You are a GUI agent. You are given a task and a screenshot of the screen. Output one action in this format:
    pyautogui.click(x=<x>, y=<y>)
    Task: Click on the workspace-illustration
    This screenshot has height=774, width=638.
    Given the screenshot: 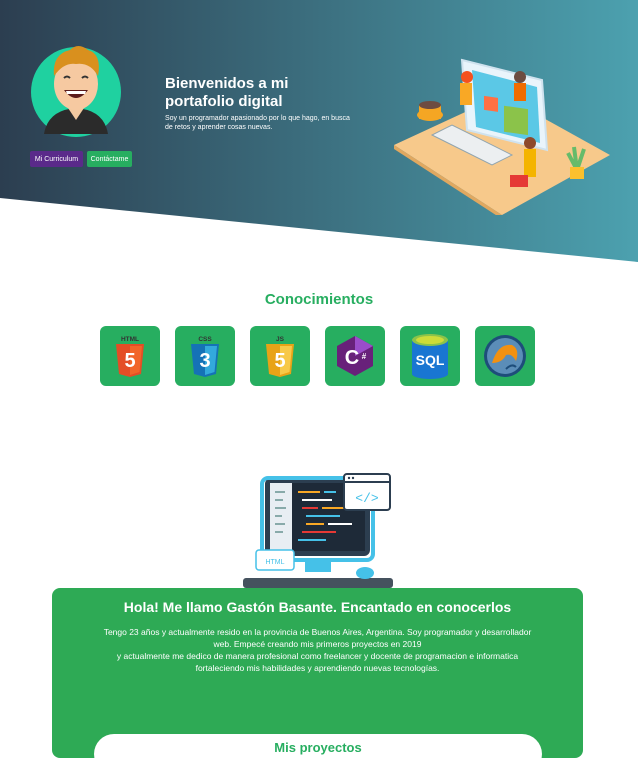 What is the action you would take?
    pyautogui.click(x=502, y=136)
    